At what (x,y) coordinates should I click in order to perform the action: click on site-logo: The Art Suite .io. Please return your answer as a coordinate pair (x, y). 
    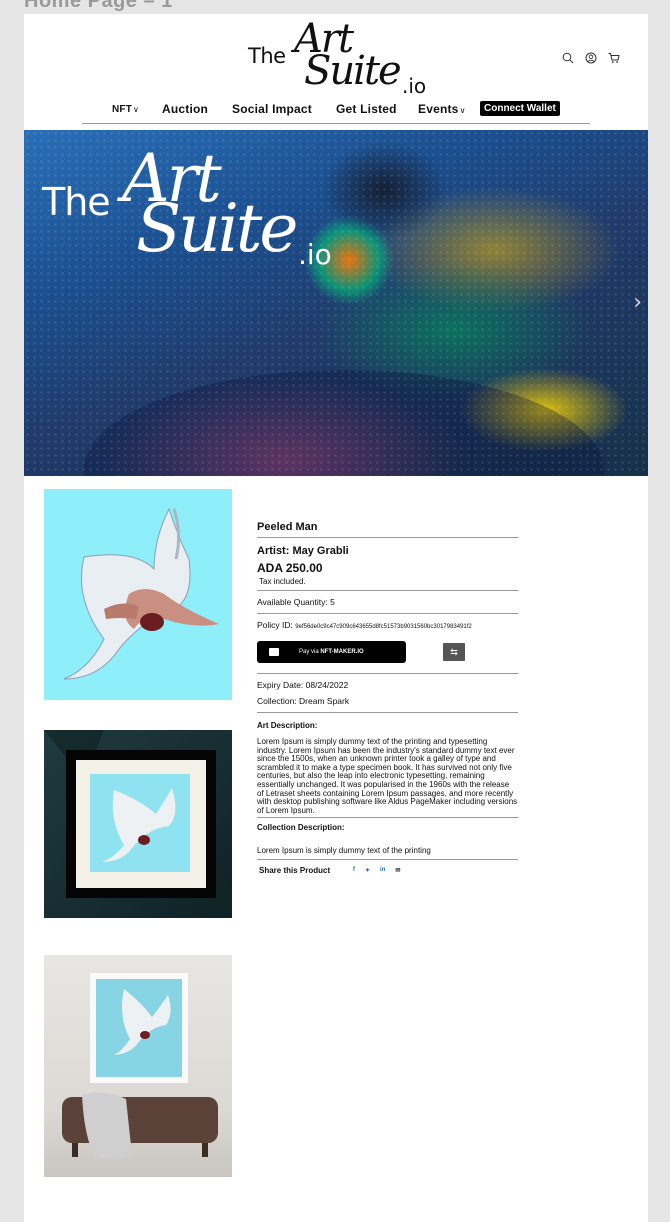
    Looking at the image, I should click on (338, 57).